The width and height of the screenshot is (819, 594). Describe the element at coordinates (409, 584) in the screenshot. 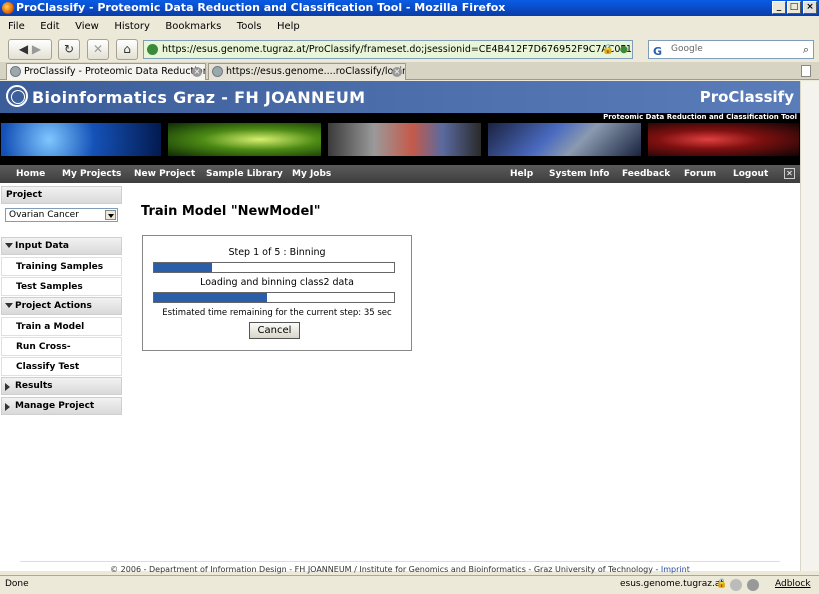

I see `status-bar: Done esus.genome.tugraz.at 🔒 Adblock` at that location.